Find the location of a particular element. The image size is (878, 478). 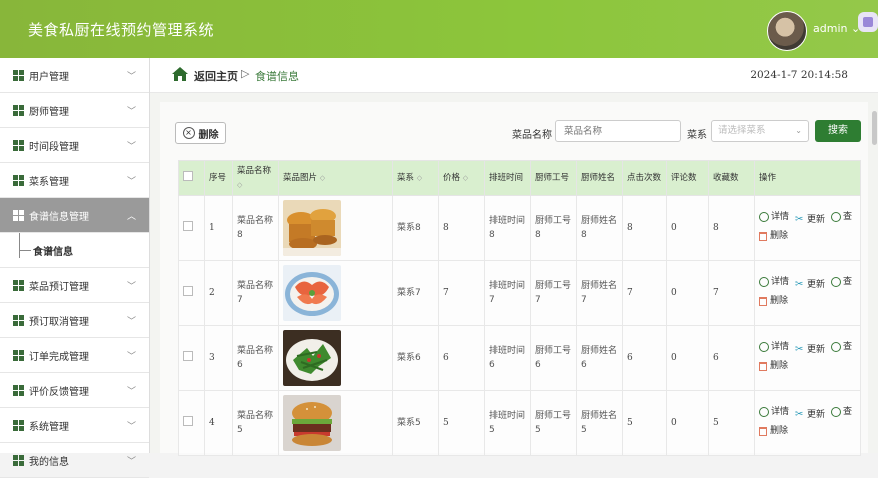

select-all-checkbox is located at coordinates (188, 175).